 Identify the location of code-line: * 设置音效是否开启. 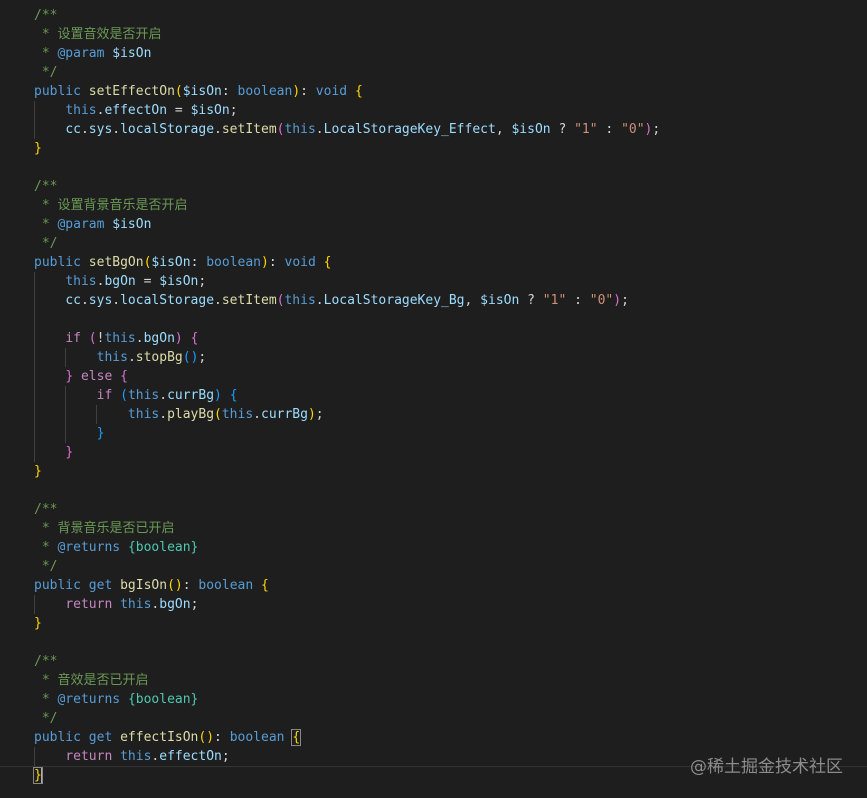
(347, 34).